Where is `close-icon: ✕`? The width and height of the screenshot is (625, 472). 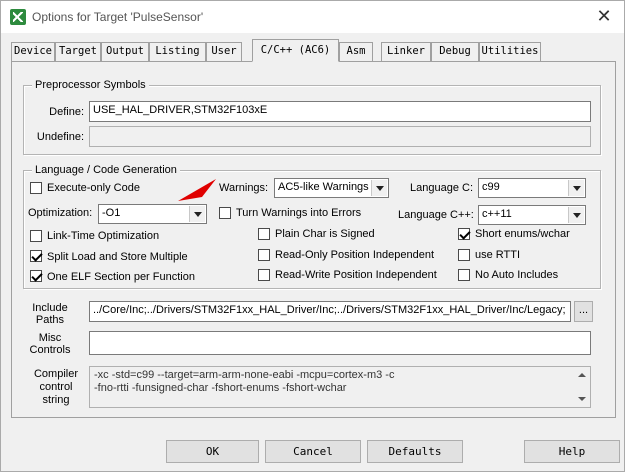 close-icon: ✕ is located at coordinates (604, 17).